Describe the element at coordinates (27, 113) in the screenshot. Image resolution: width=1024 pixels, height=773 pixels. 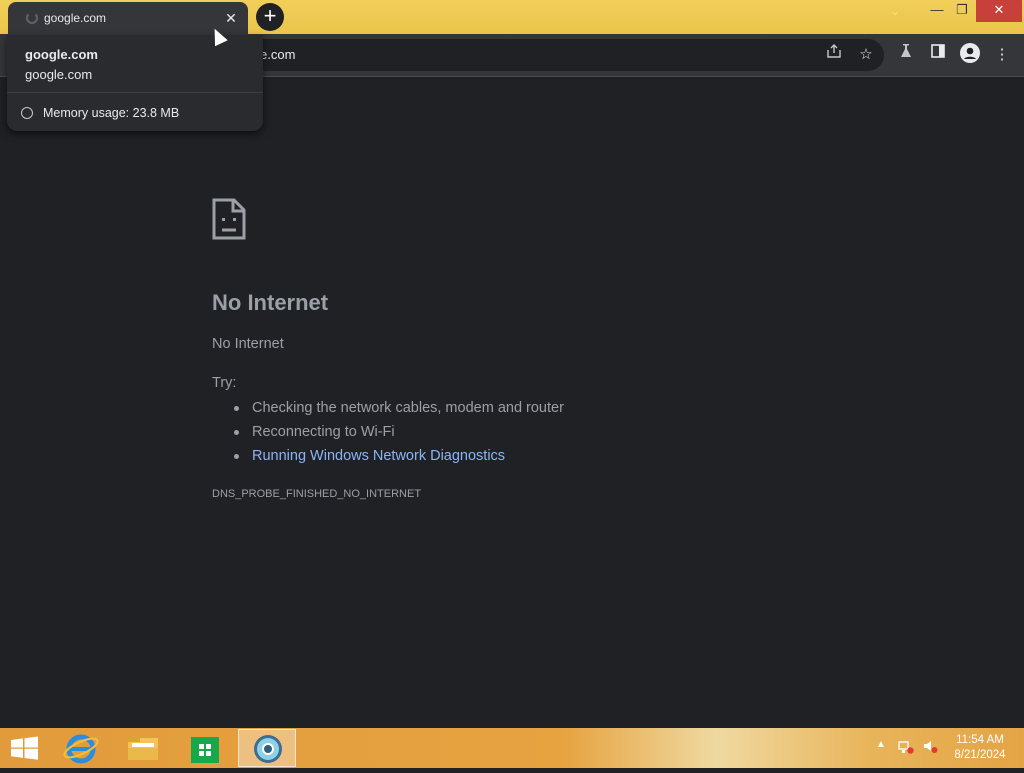
I see `memory-gauge-icon` at that location.